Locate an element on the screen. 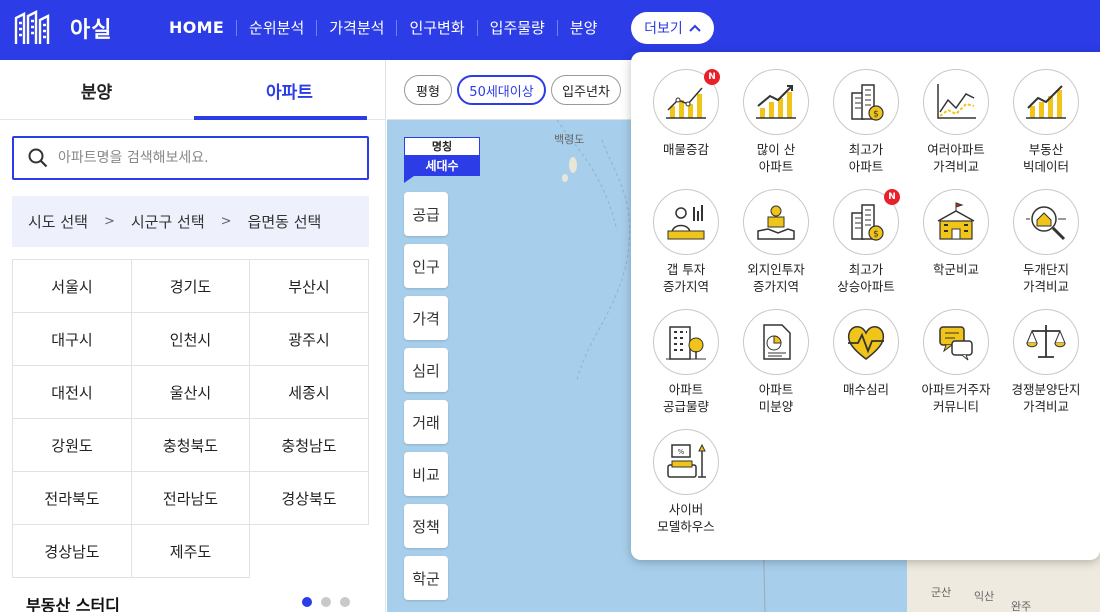 This screenshot has width=1100, height=612. menu-label: 매수심리 is located at coordinates (865, 389).